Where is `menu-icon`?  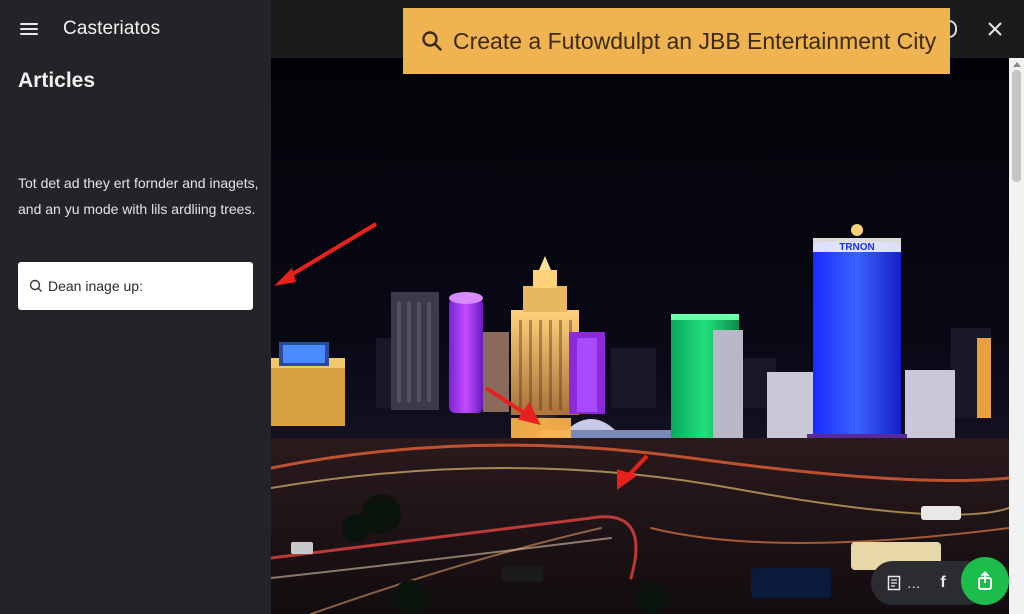
menu-icon is located at coordinates (30, 29).